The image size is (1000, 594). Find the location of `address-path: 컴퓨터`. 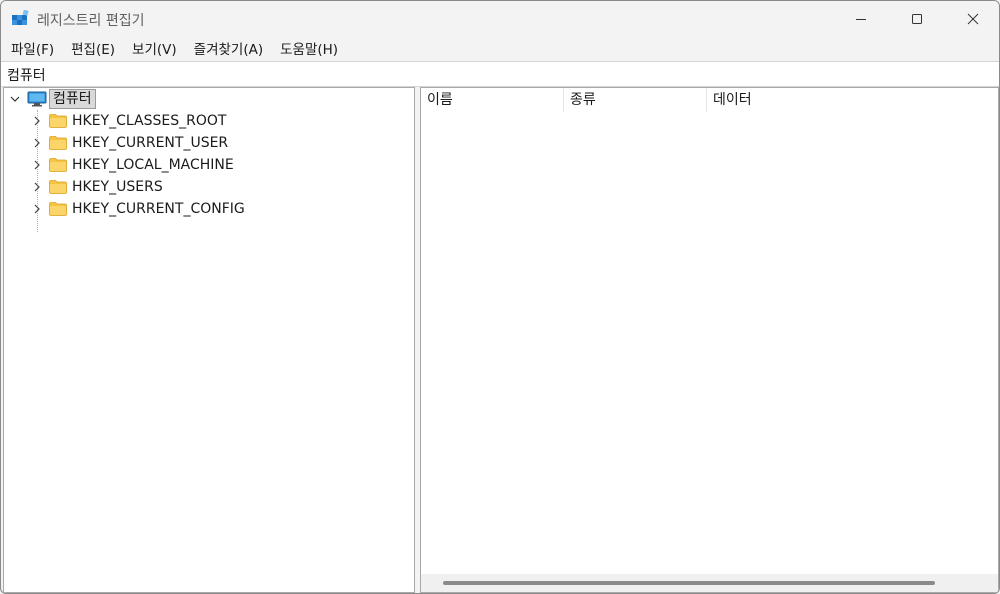

address-path: 컴퓨터 is located at coordinates (26, 76).